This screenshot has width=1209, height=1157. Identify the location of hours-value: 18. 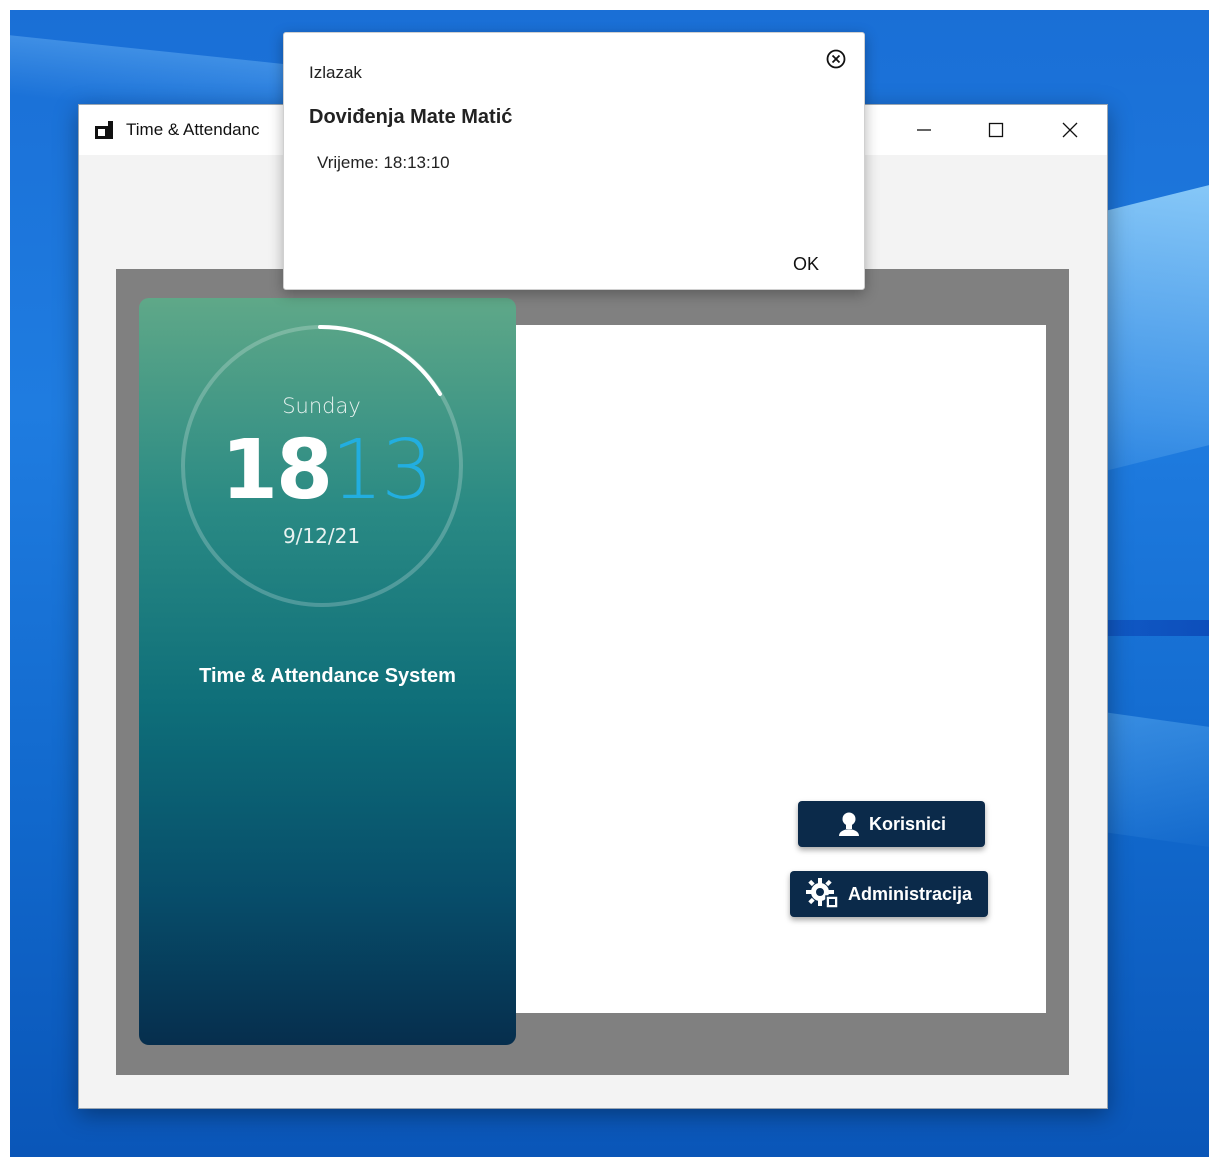
(277, 470).